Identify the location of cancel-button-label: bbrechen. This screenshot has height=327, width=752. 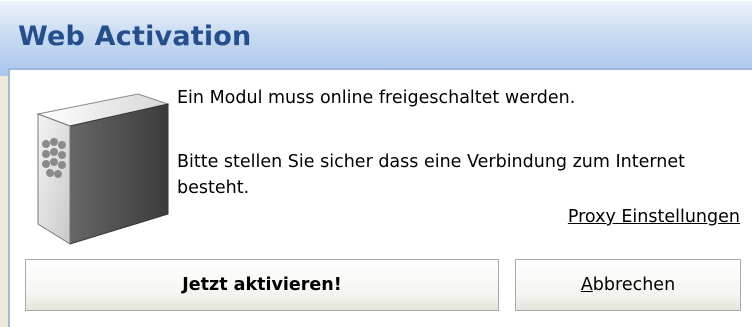
(634, 285).